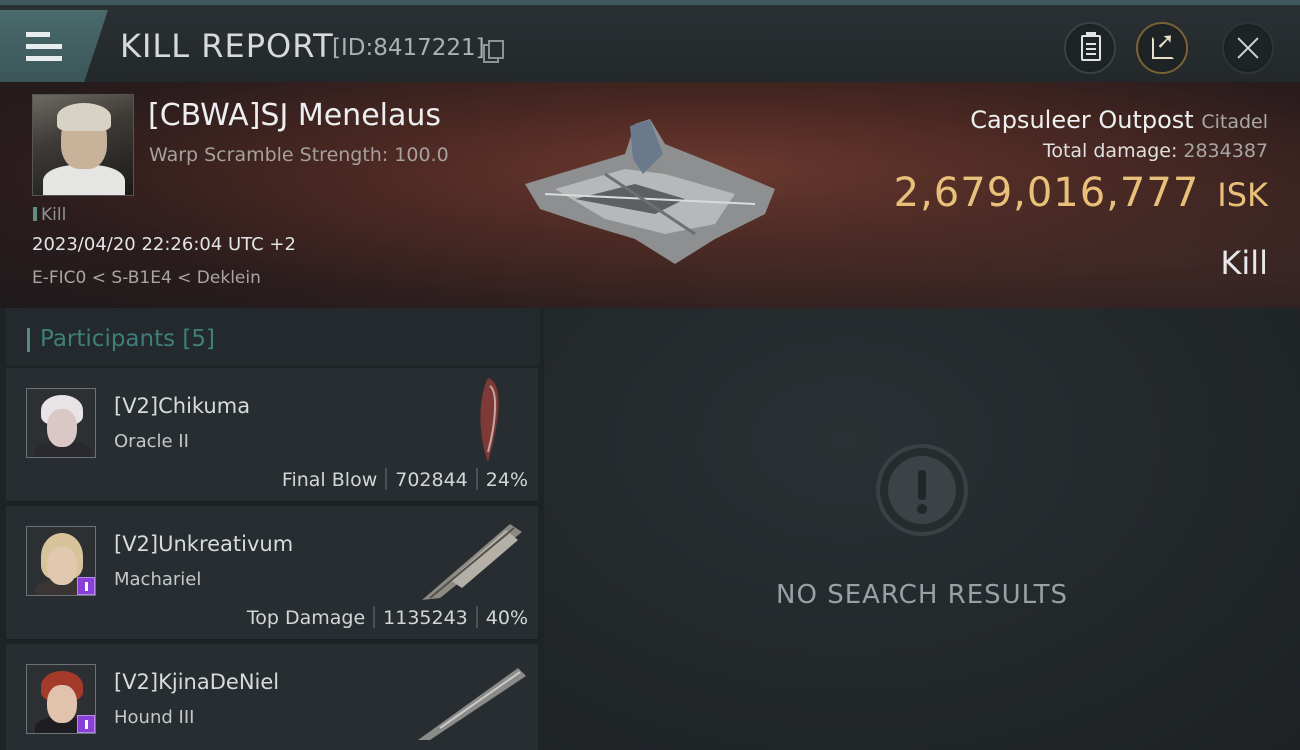 Image resolution: width=1300 pixels, height=750 pixels. What do you see at coordinates (1163, 44) in the screenshot?
I see `external-link-icon` at bounding box center [1163, 44].